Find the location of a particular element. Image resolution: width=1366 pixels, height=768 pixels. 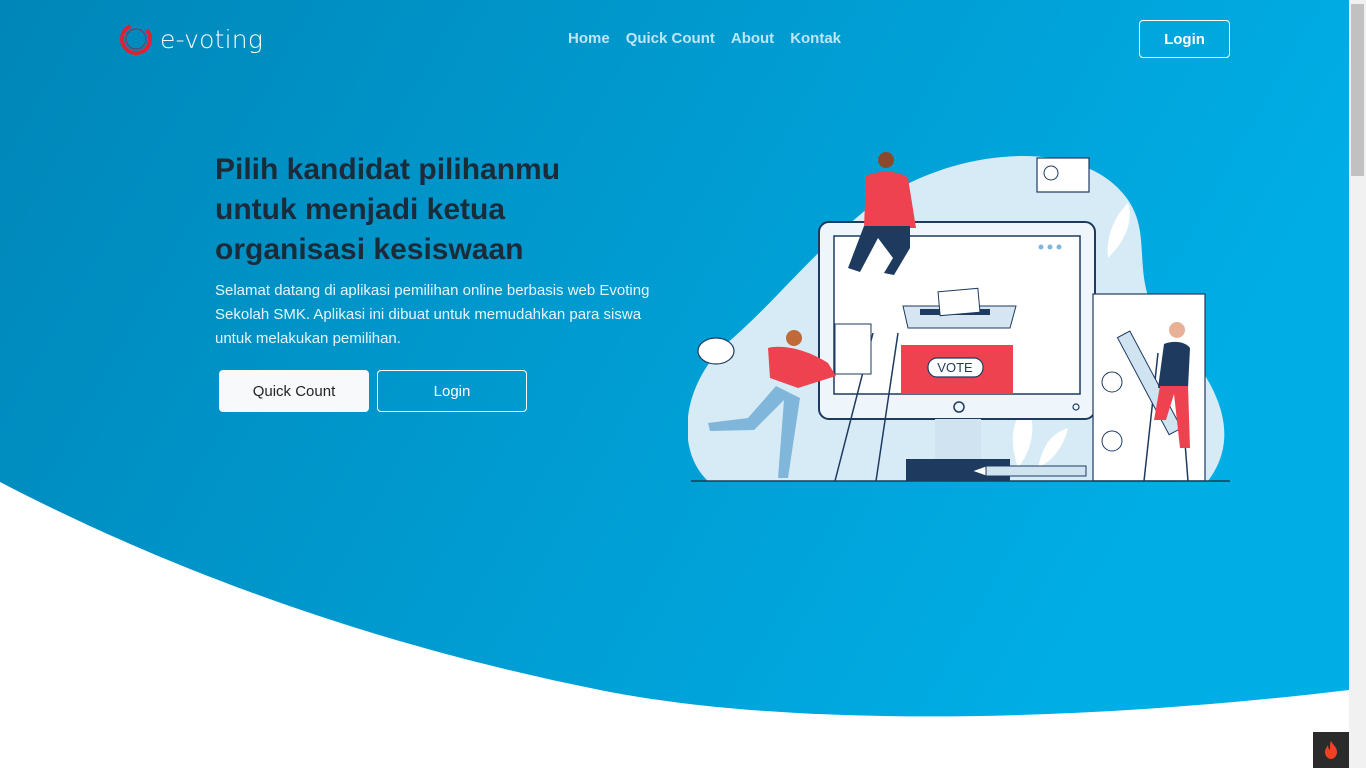

nav-quick-count: Quick Count is located at coordinates (670, 38).